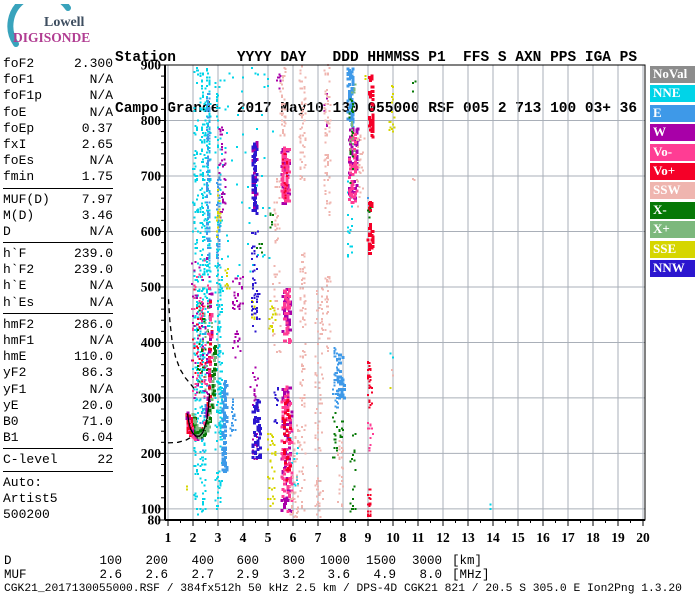 This screenshot has height=600, width=700. I want to click on svg-text: 2, so click(193, 537).